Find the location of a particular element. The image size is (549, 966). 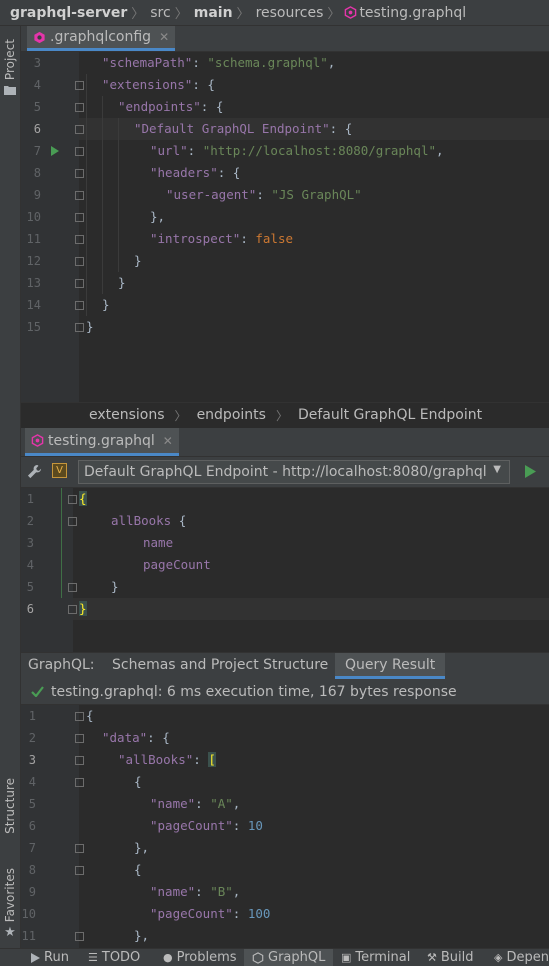

code-line: "introspect": false is located at coordinates (221, 239).